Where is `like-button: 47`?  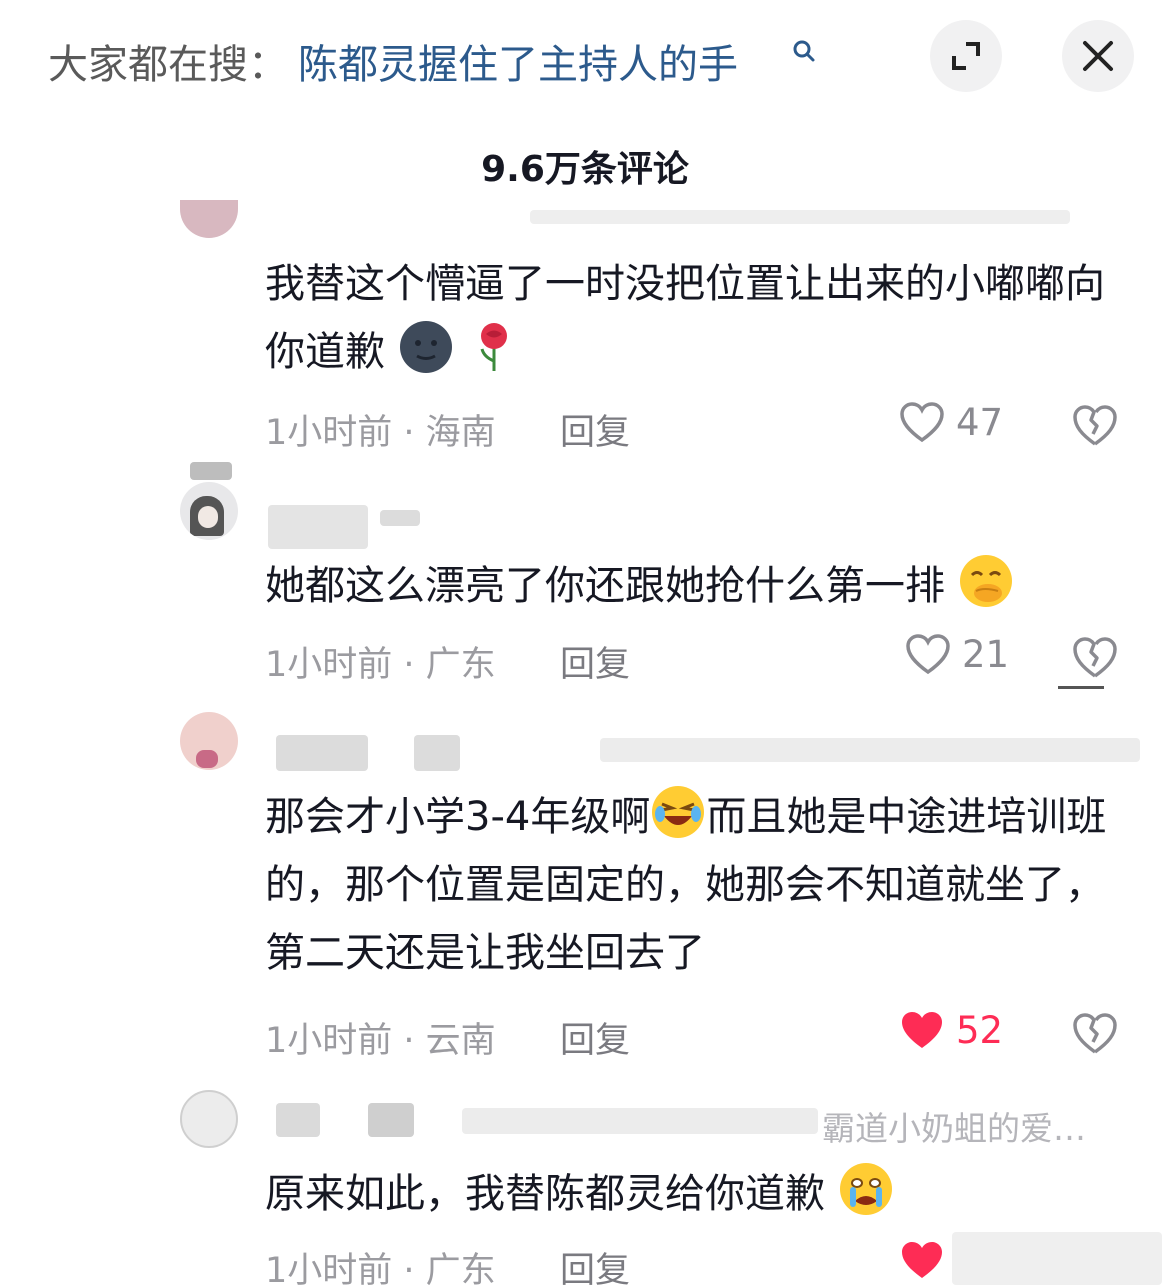
like-button: 47 is located at coordinates (950, 422).